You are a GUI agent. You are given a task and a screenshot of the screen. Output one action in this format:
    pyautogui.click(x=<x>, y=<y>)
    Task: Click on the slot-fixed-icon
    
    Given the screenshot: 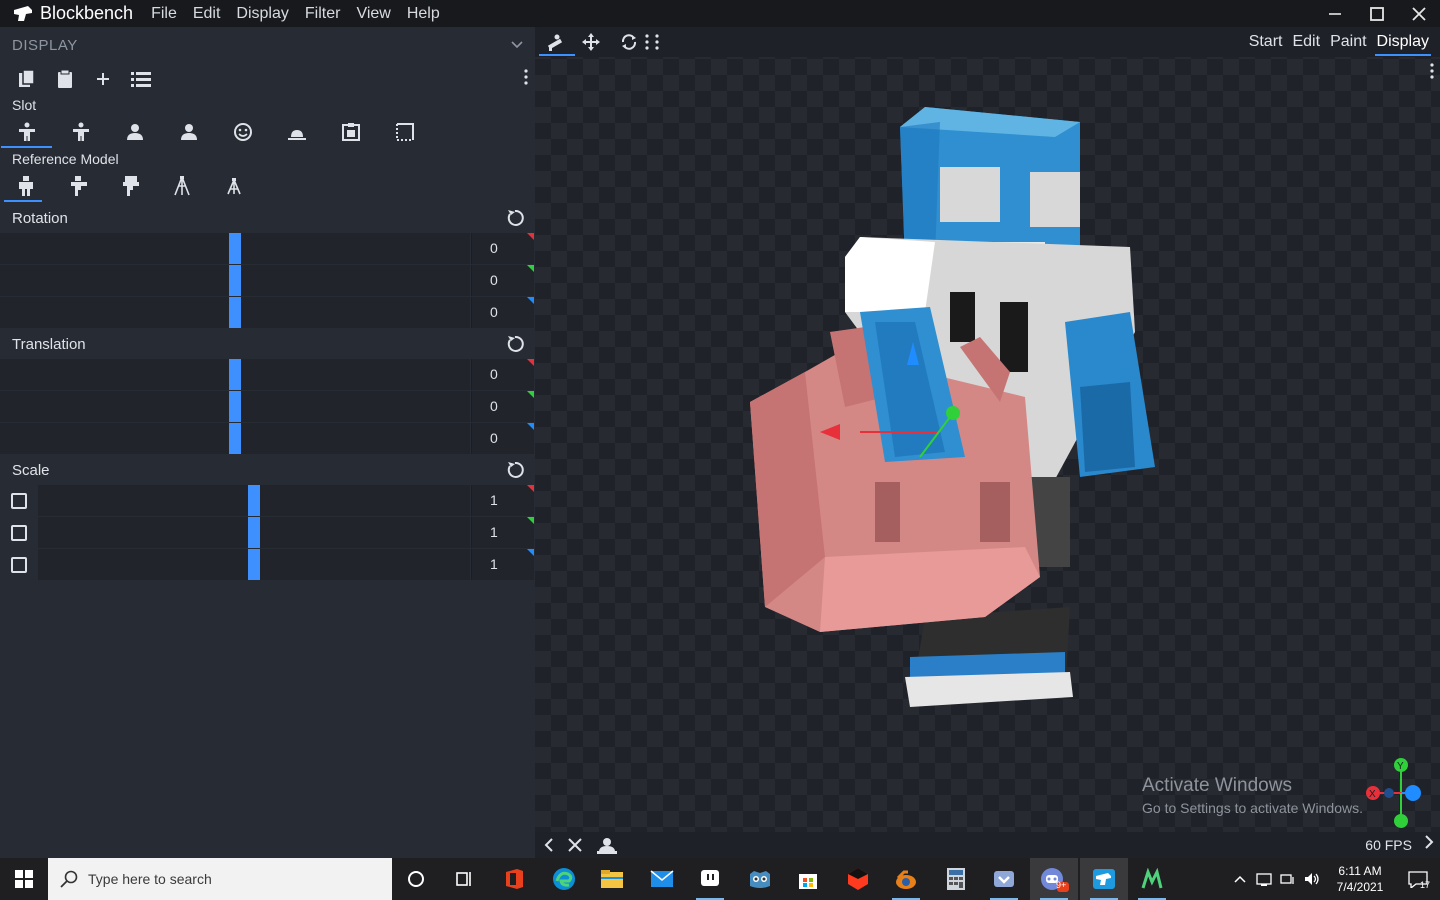 What is the action you would take?
    pyautogui.click(x=351, y=132)
    